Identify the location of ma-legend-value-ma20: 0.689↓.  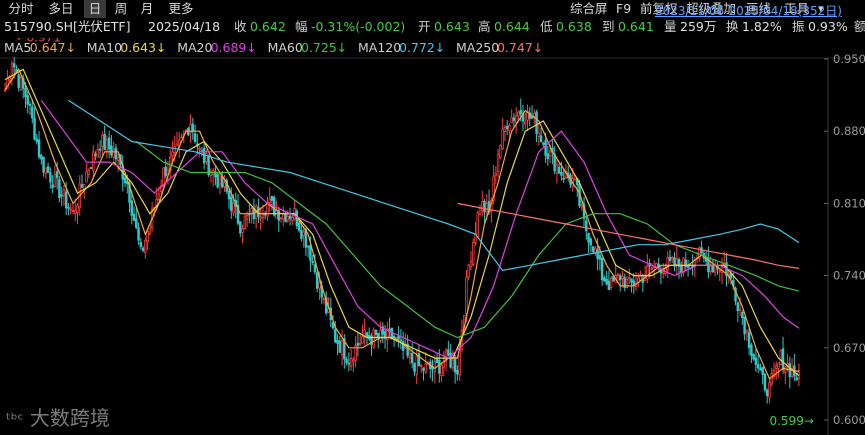
(234, 47).